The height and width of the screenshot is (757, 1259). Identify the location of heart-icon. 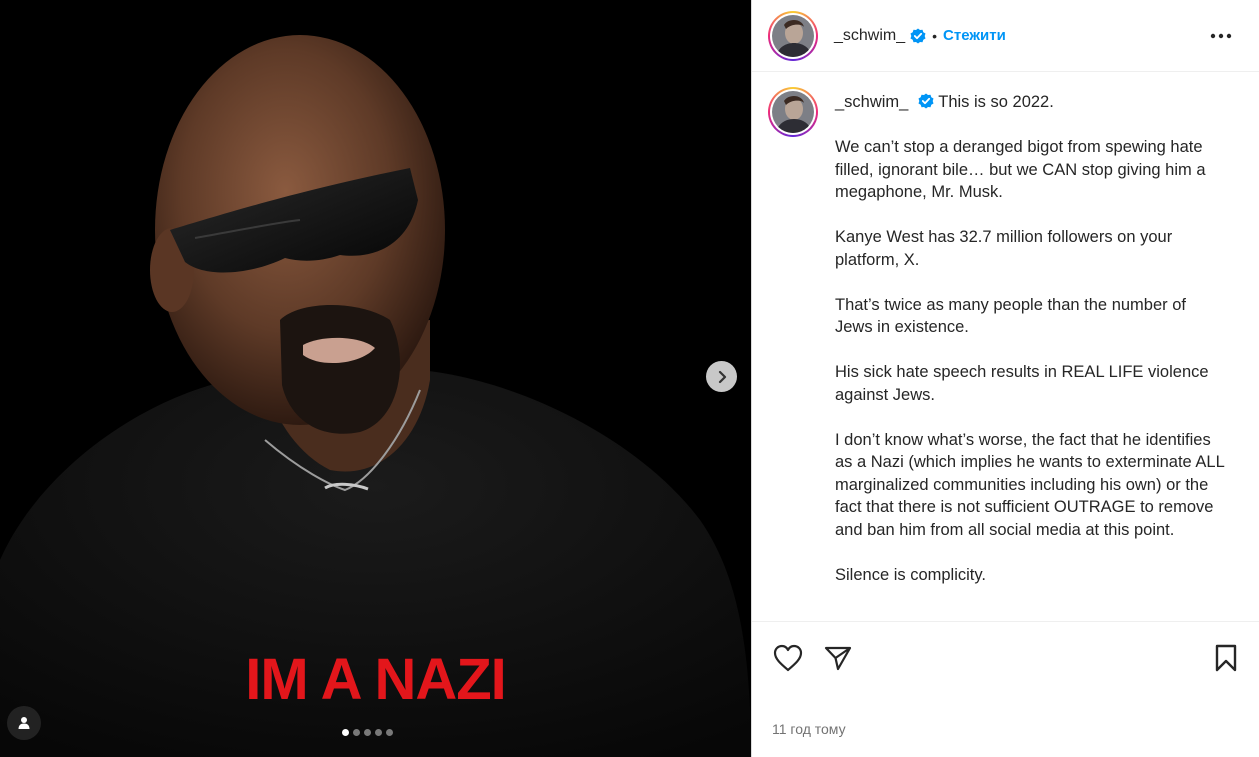
(788, 658).